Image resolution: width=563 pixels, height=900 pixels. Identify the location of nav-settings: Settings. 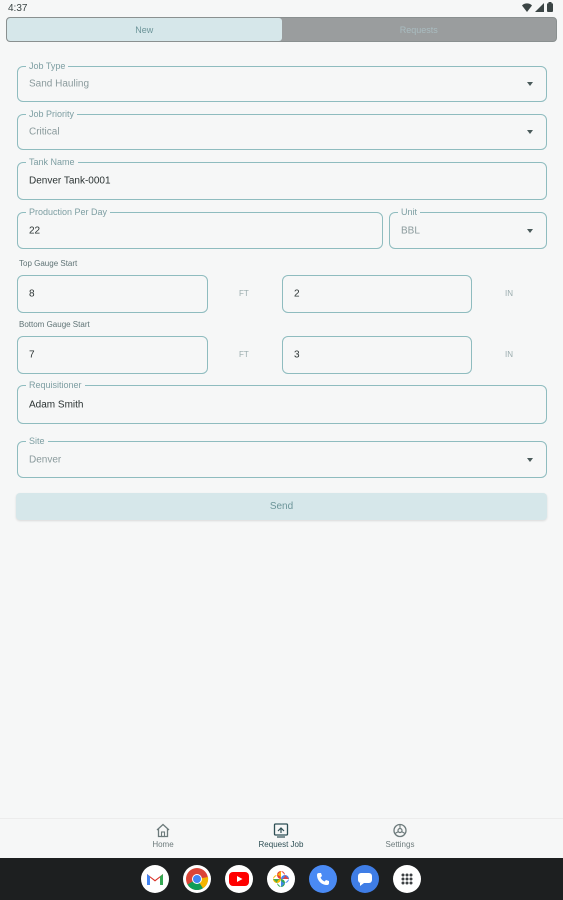
(400, 836).